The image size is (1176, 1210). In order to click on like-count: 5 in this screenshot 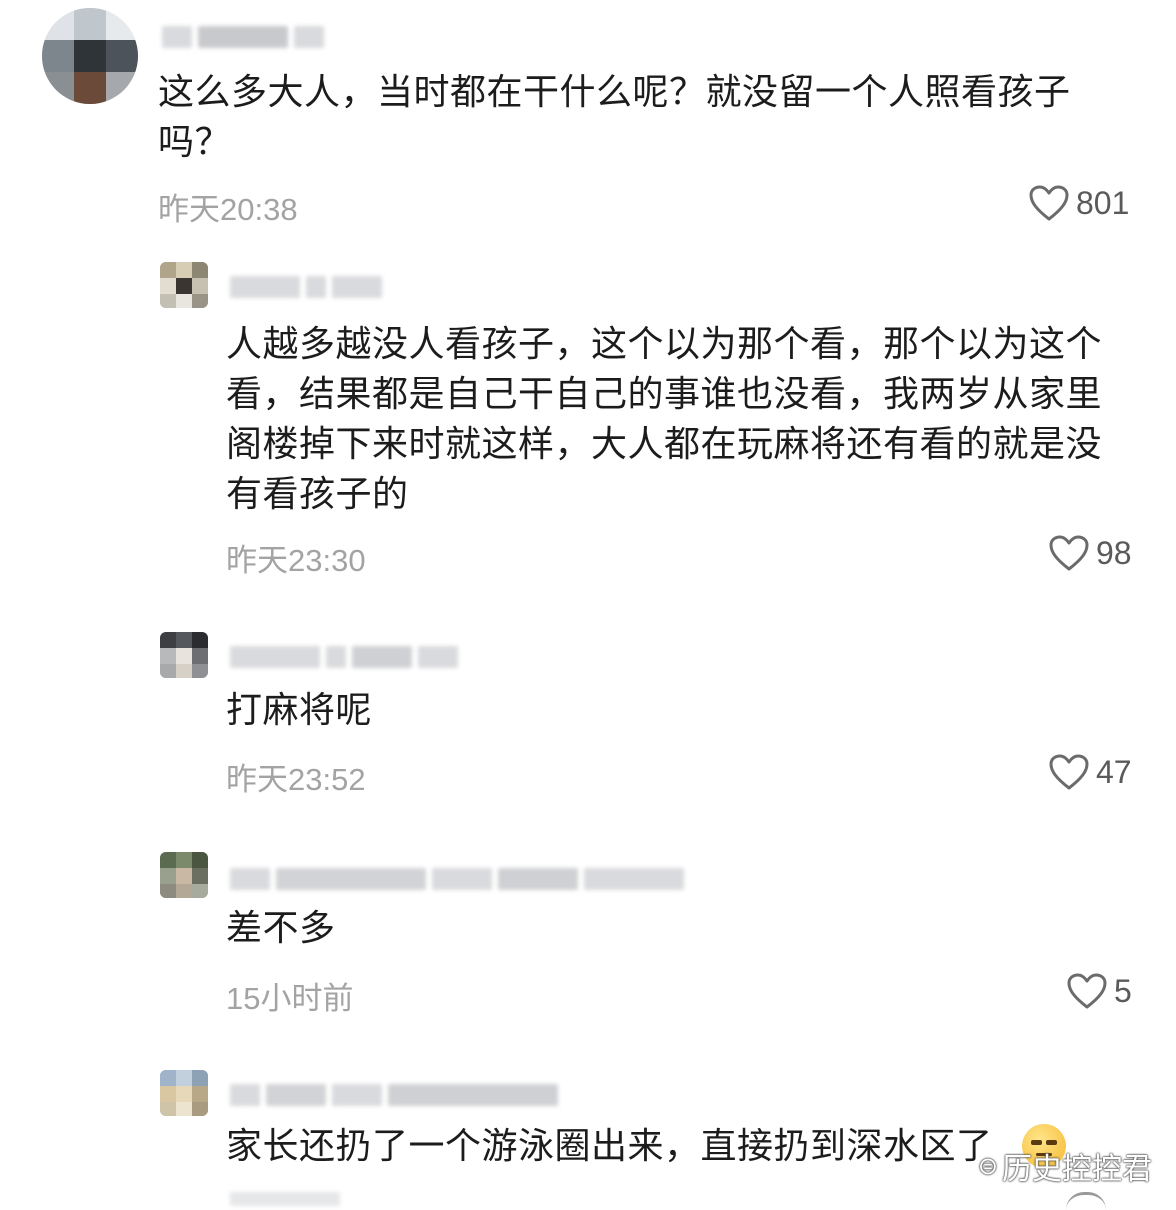, I will do `click(1123, 990)`.